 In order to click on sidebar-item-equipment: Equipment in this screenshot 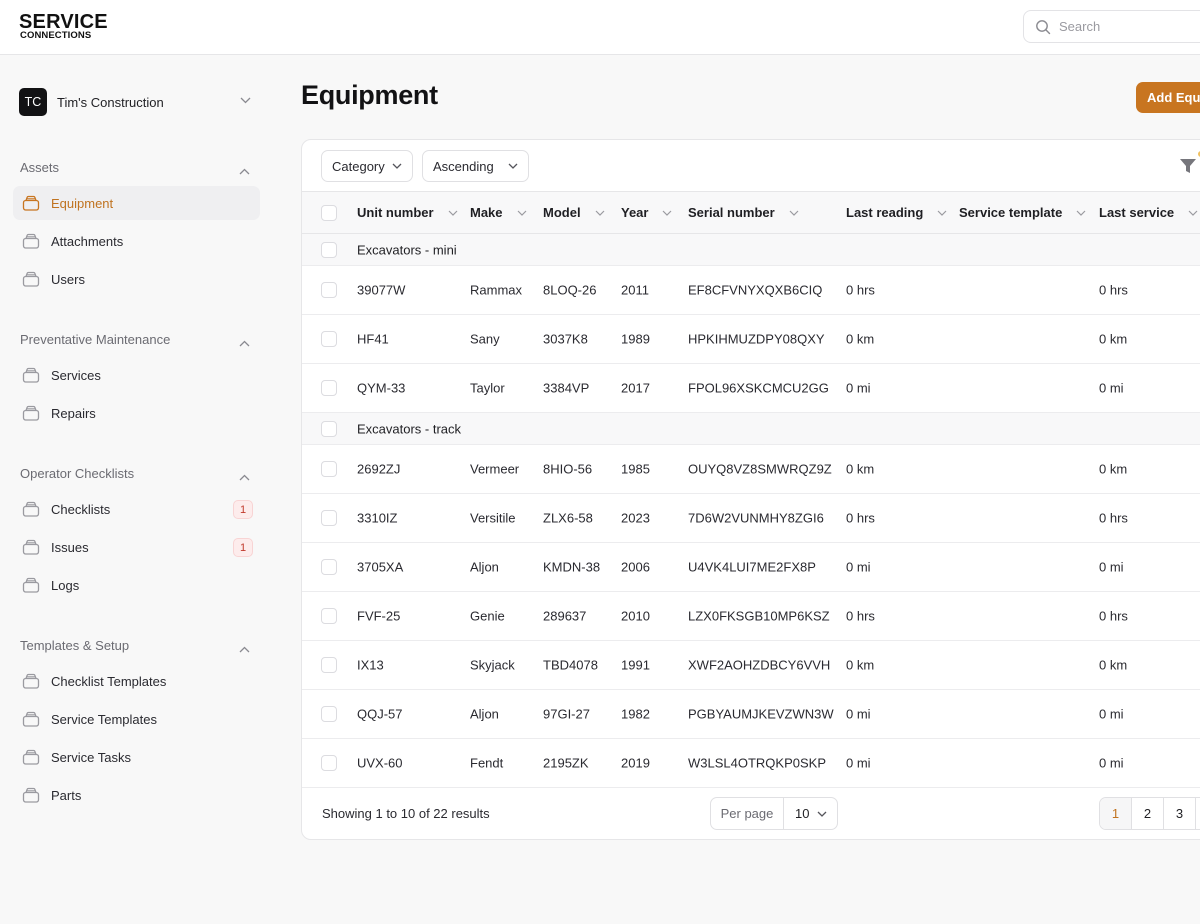, I will do `click(136, 203)`.